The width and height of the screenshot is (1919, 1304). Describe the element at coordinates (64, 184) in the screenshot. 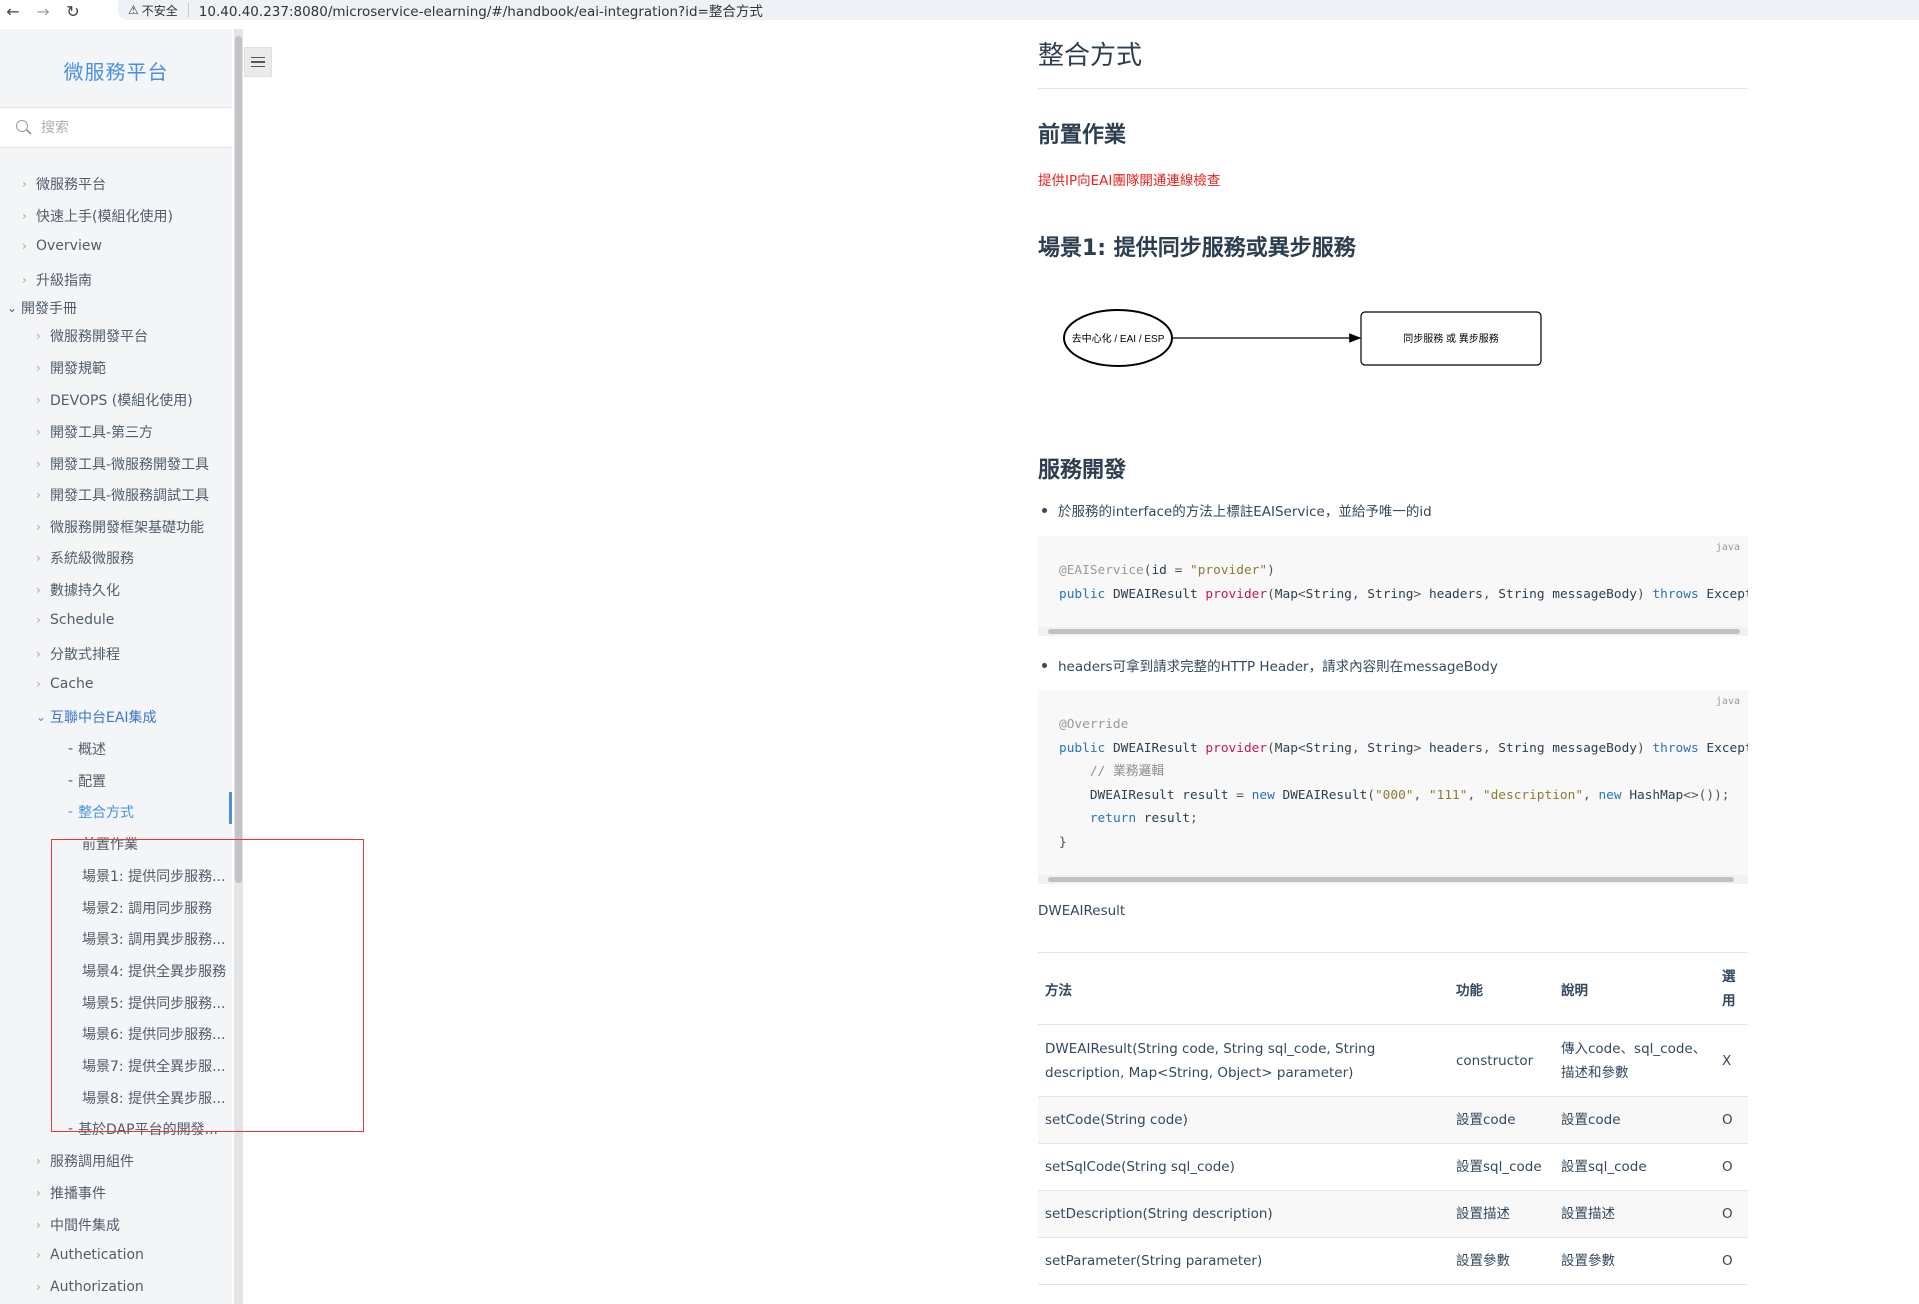

I see `sidebar-item-microservice-platform: › 微服務平台` at that location.